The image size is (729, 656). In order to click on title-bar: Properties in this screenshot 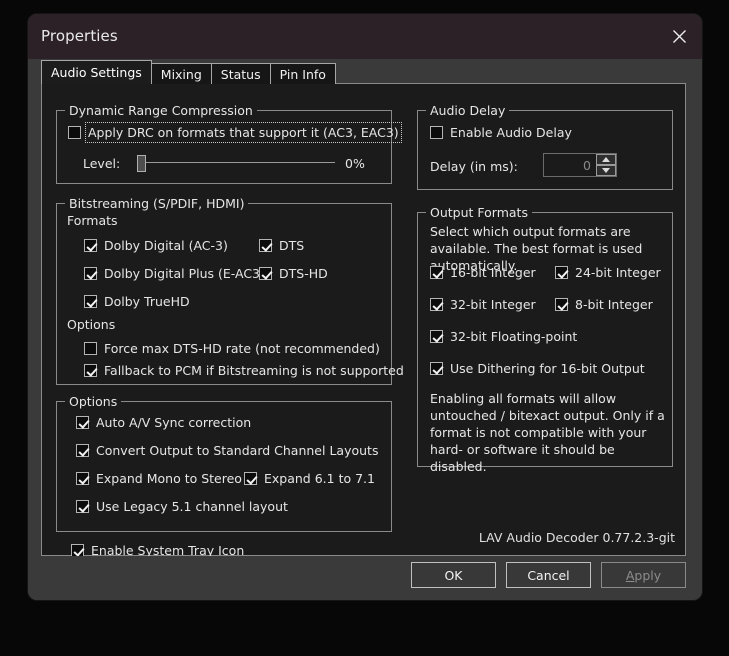, I will do `click(365, 36)`.